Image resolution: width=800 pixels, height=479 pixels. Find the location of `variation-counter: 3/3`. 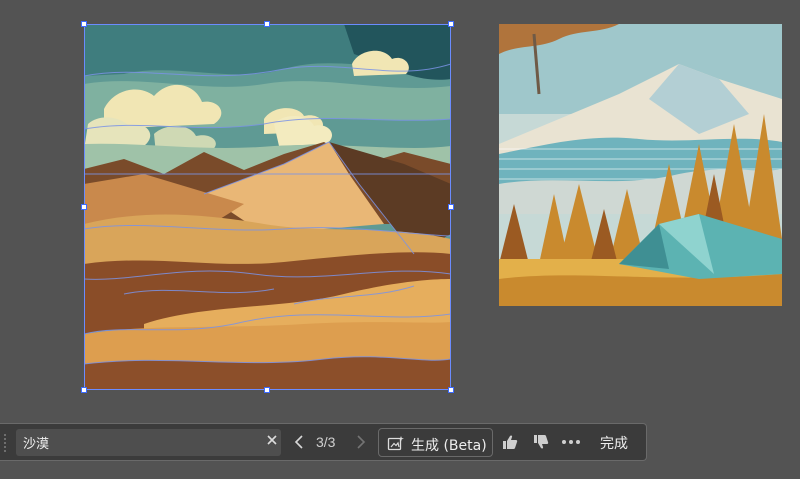

variation-counter: 3/3 is located at coordinates (326, 442).